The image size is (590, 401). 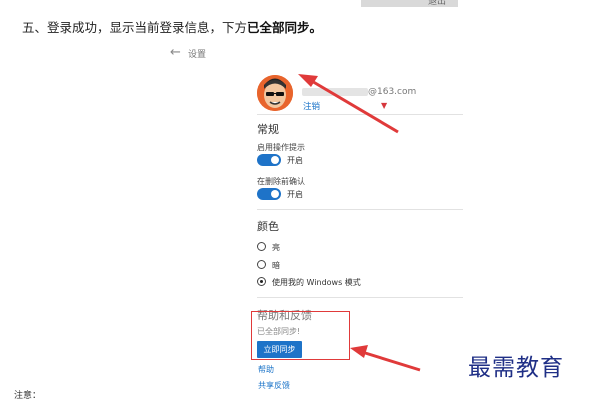 What do you see at coordinates (28, 396) in the screenshot?
I see `bottom-left-text: 注意：` at bounding box center [28, 396].